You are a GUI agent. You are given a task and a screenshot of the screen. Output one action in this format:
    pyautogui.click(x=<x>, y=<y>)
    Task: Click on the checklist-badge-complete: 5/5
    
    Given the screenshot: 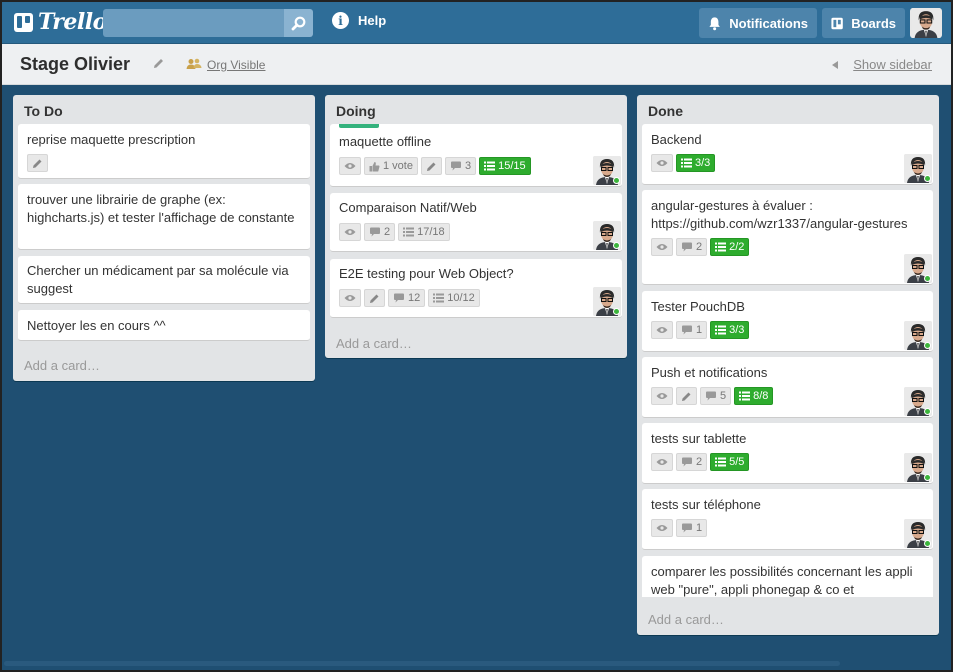 What is the action you would take?
    pyautogui.click(x=730, y=462)
    